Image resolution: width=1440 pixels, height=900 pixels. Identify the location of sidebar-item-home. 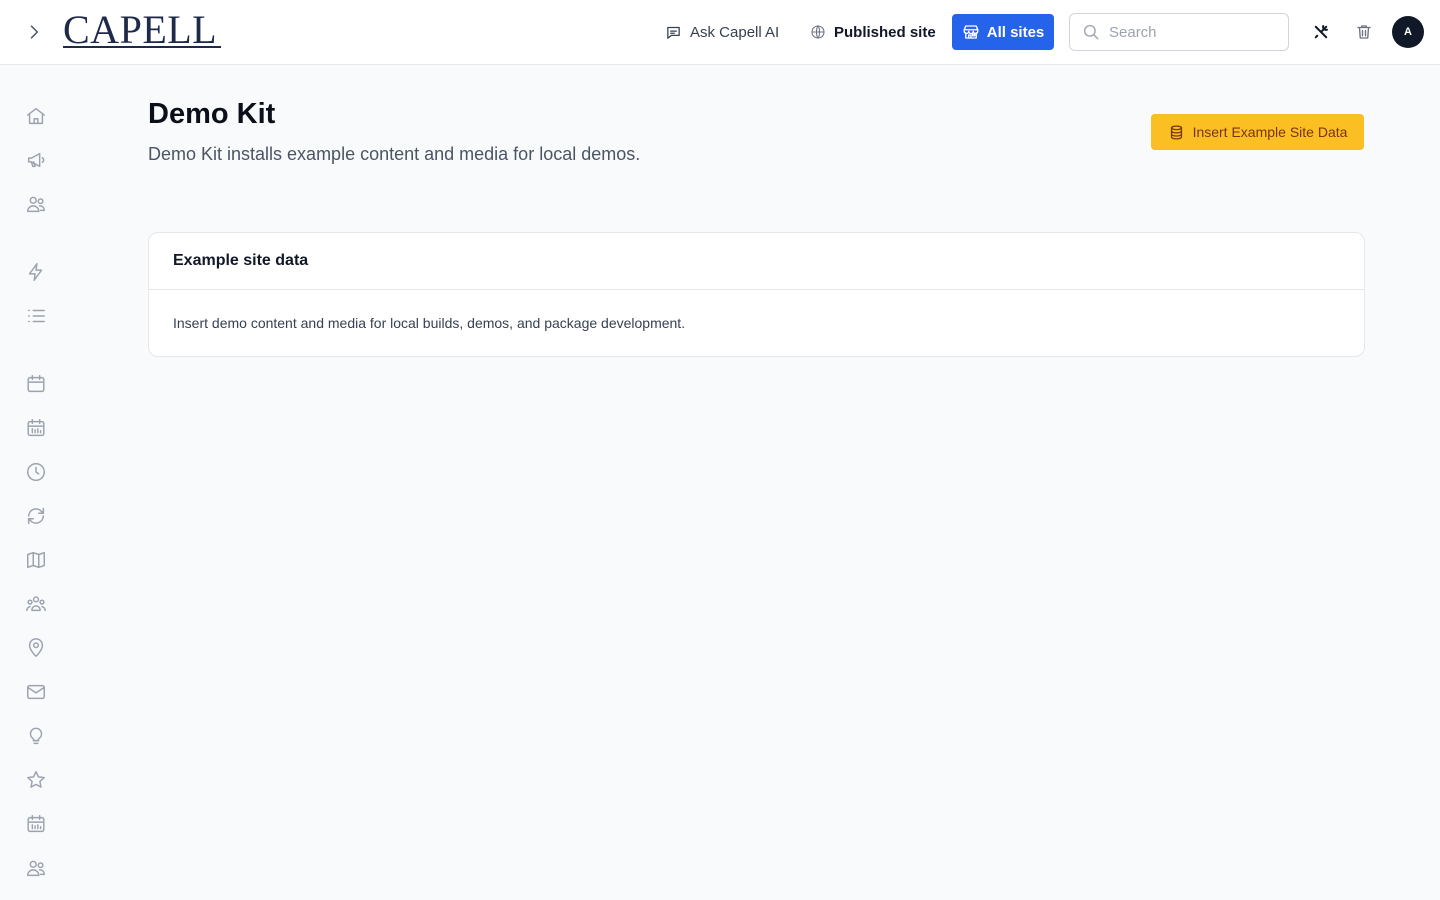
(36, 116).